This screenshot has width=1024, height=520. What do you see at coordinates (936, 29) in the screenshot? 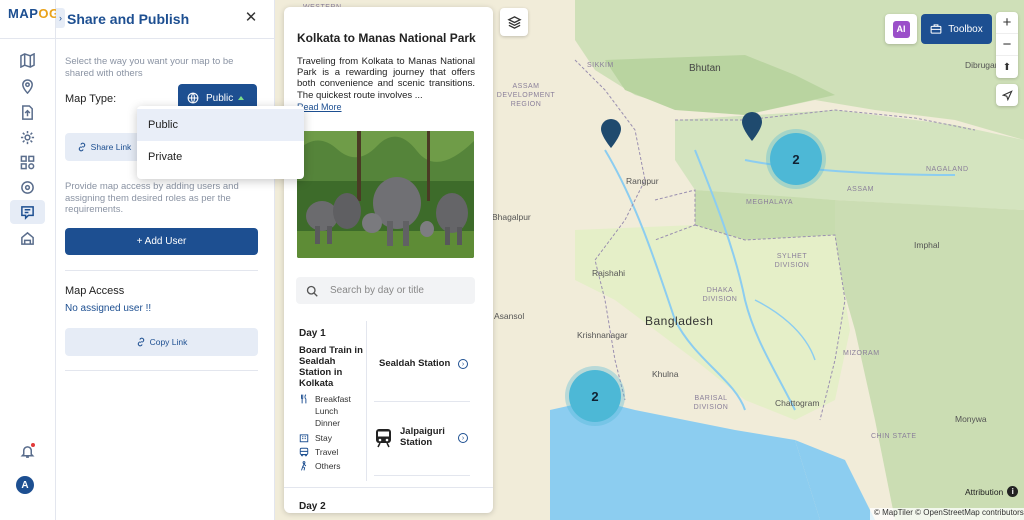
I see `toolbox-icon` at bounding box center [936, 29].